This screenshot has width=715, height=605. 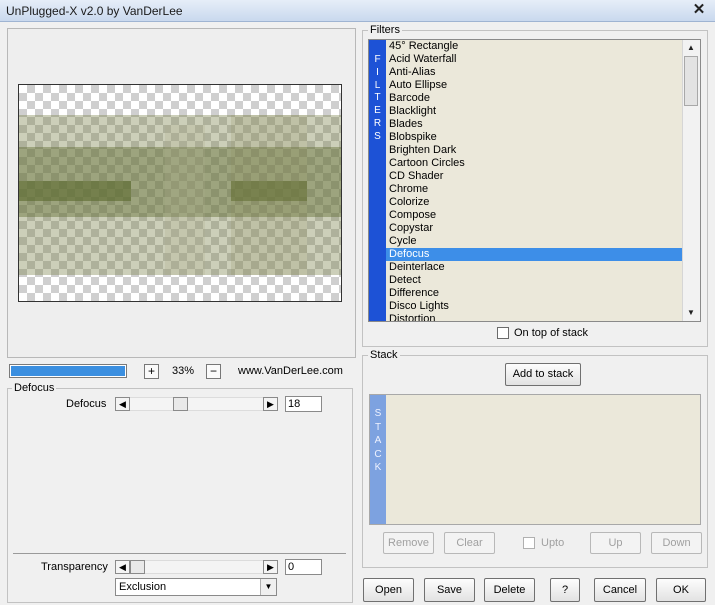 I want to click on transparency-slider-thumb, so click(x=137, y=567).